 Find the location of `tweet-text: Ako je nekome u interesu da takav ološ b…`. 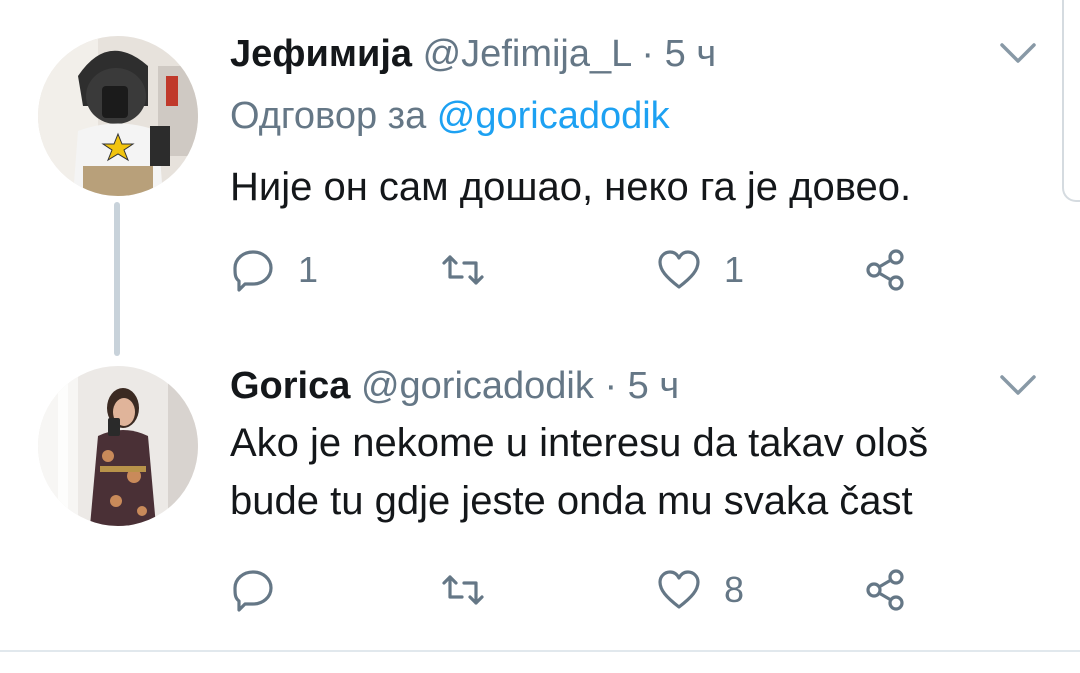

tweet-text: Ako je nekome u interesu da takav ološ b… is located at coordinates (579, 472).